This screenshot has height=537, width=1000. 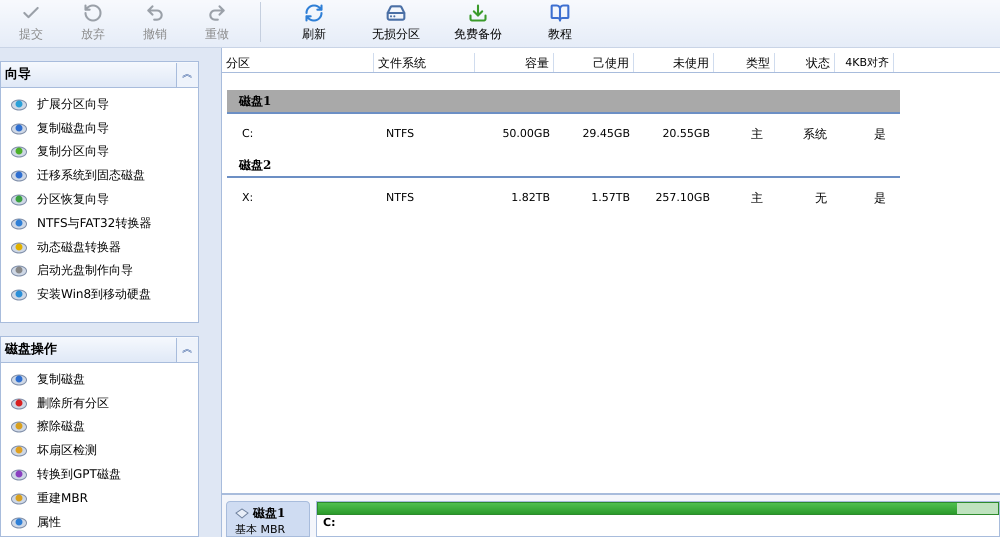 I want to click on toolbar-button: 教程, so click(x=560, y=23).